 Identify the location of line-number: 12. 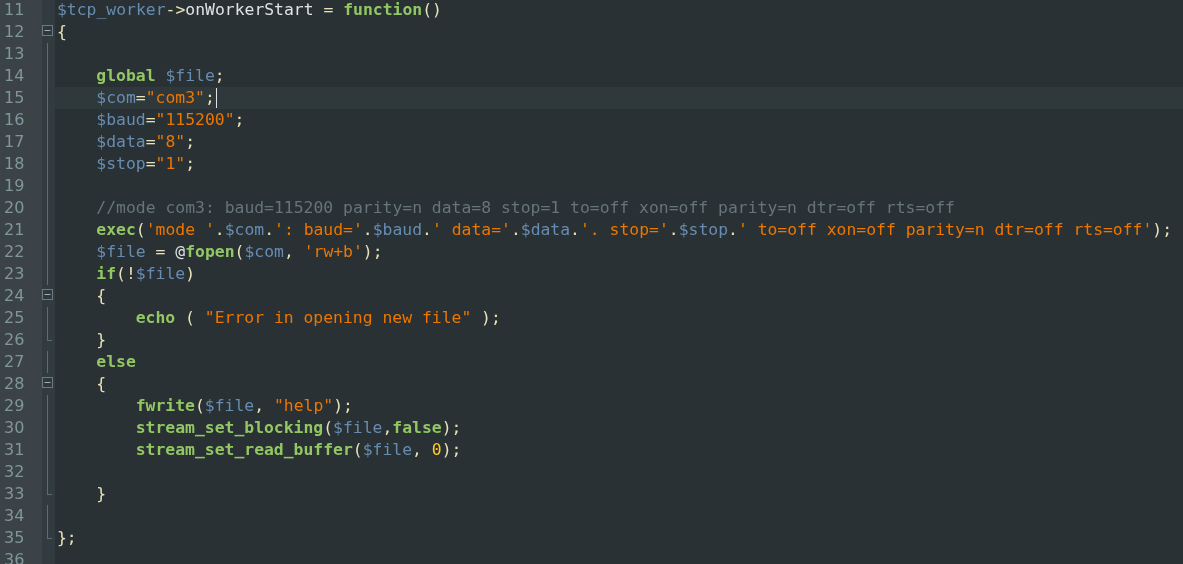
(14, 32).